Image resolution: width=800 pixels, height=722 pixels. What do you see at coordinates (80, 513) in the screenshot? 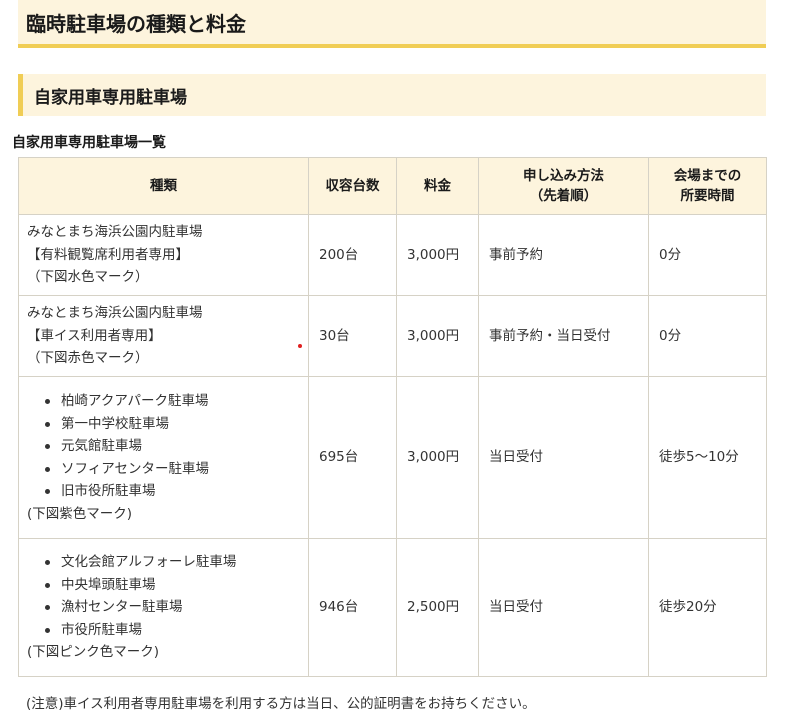
I see `map-mark-label: (下図紫色マーク)` at bounding box center [80, 513].